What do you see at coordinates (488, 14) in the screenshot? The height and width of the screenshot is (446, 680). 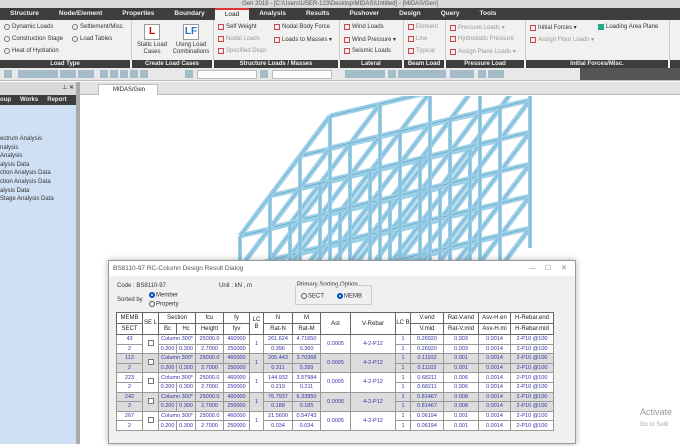 I see `menu-tab-tools: Tools` at bounding box center [488, 14].